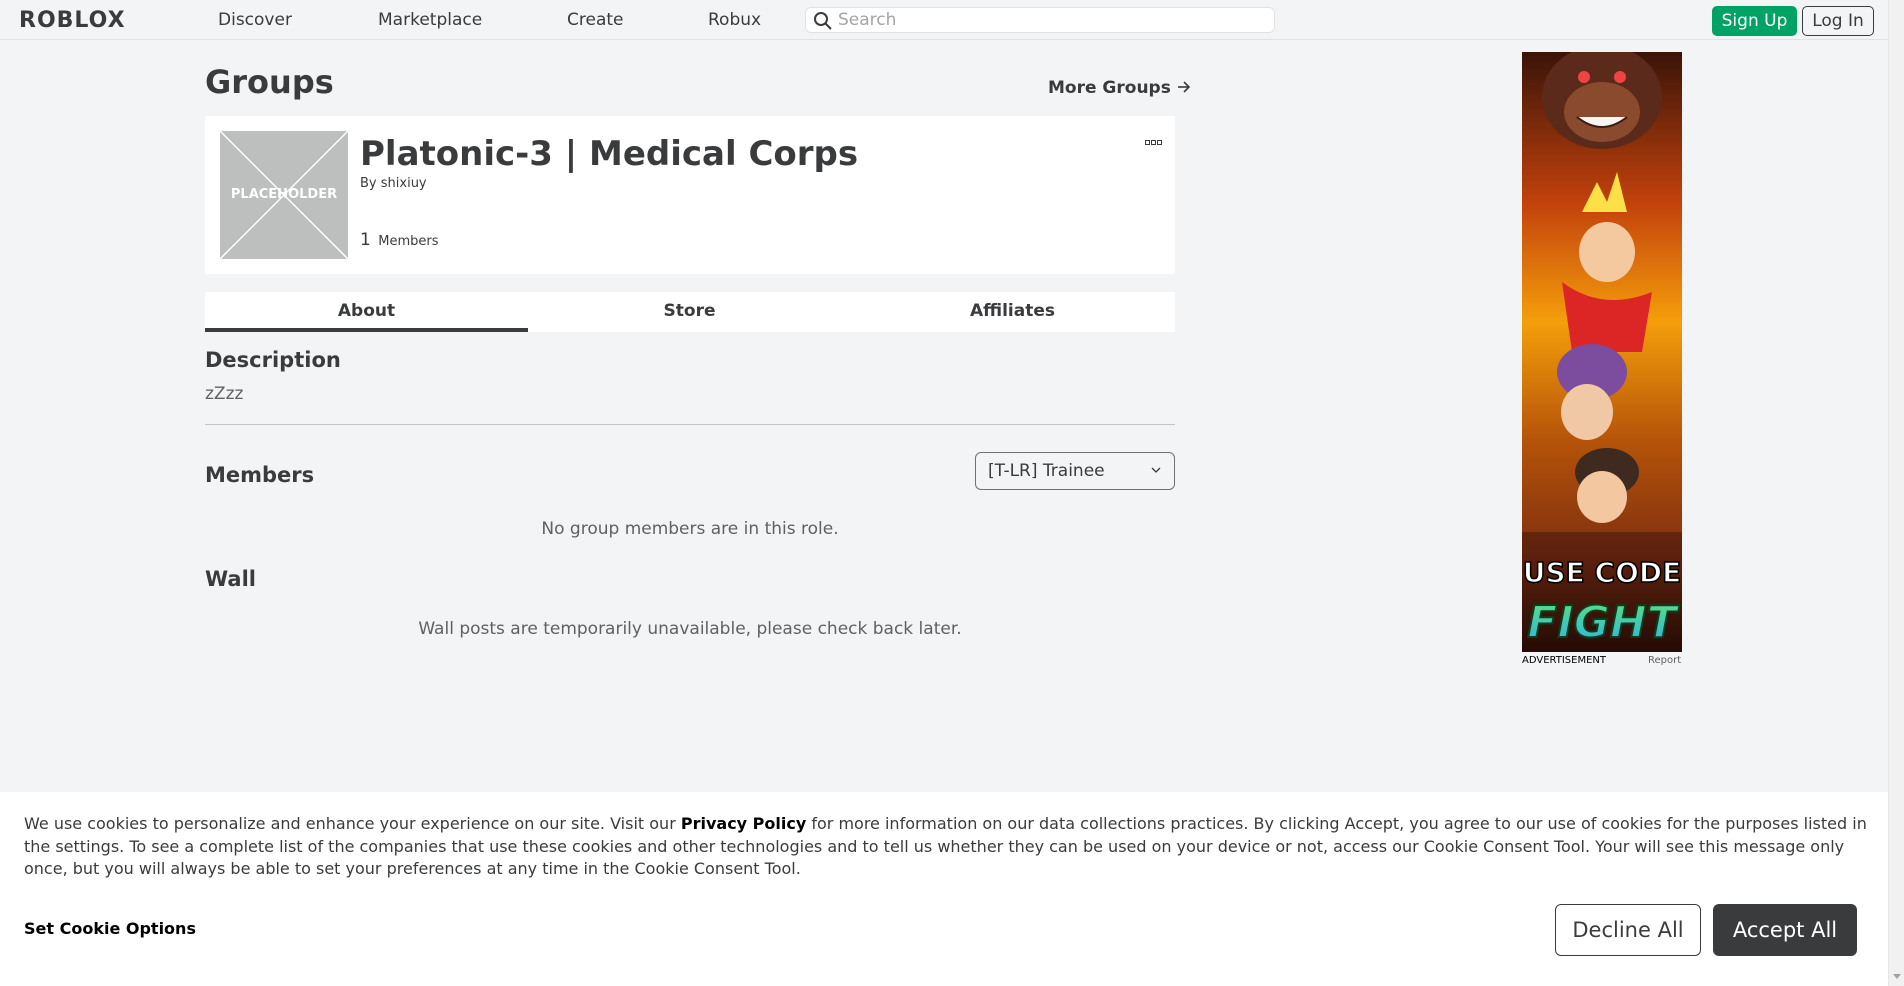 This screenshot has height=986, width=1904. I want to click on group-name: Platonic-3 | Medical Corps, so click(609, 154).